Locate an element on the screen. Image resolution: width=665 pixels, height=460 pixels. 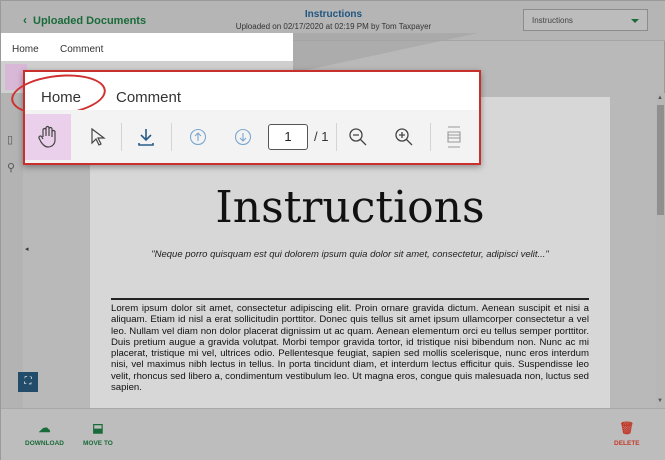
action-bar: ☁ DOWNLOAD ⬓ MOVE TO 🗑 DELETE is located at coordinates (333, 434).